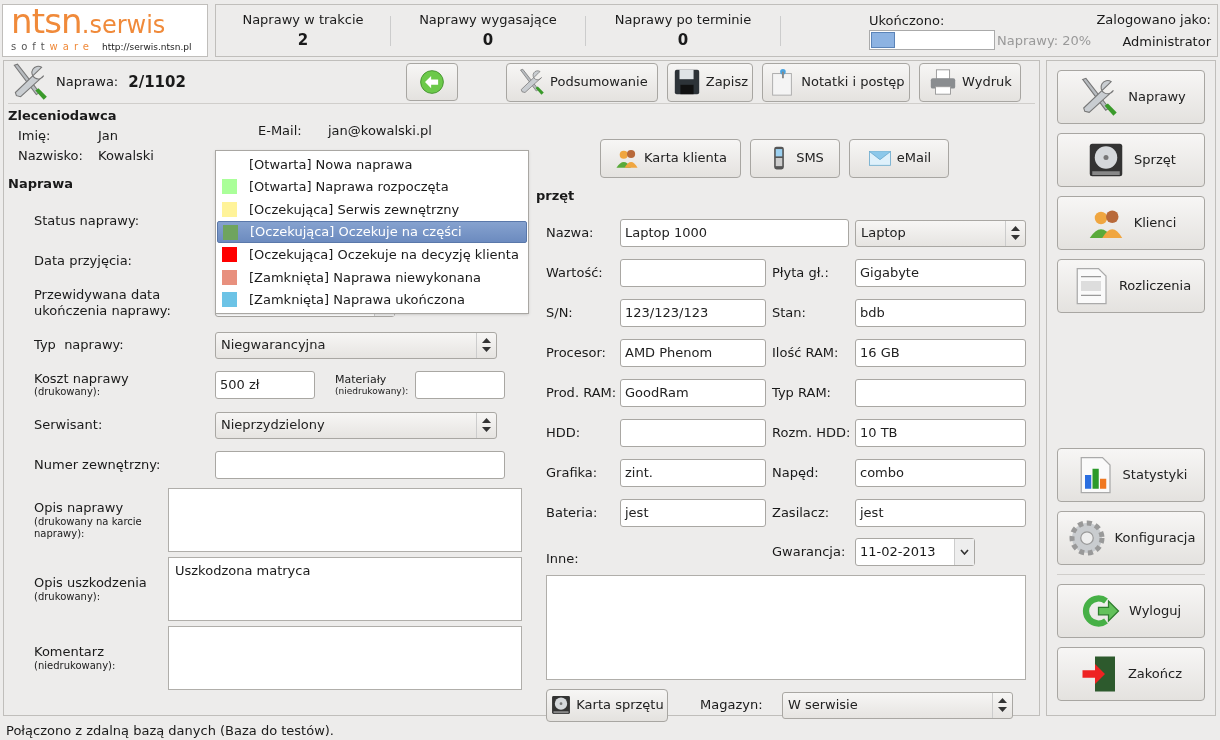  I want to click on field-label: Data przyjęcia:, so click(83, 261).